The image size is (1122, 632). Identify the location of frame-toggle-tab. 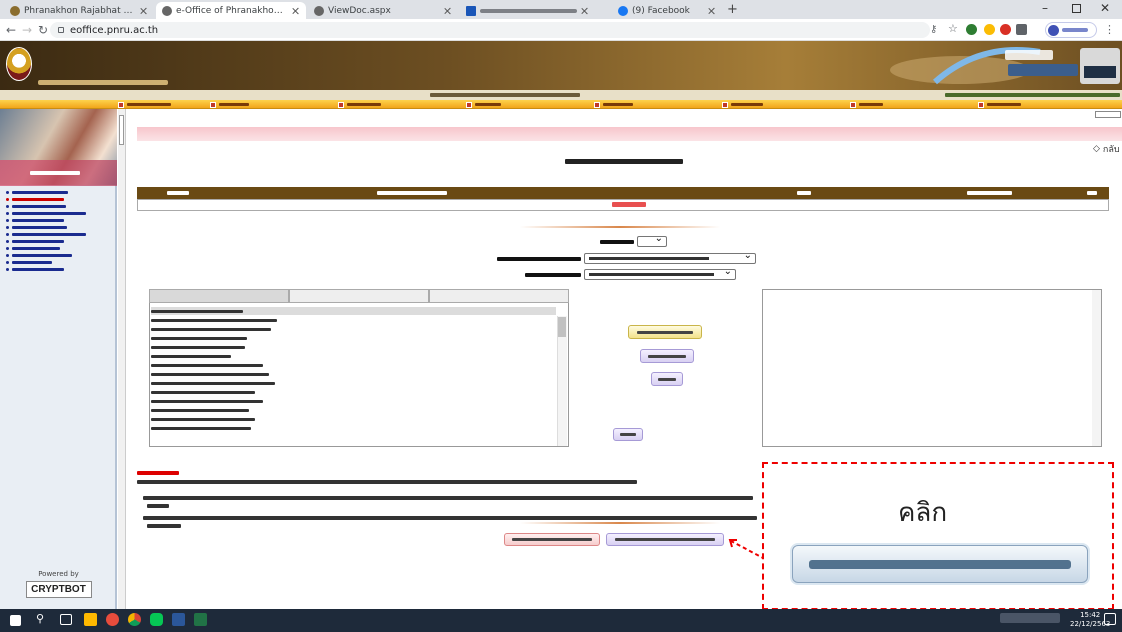
(121, 130).